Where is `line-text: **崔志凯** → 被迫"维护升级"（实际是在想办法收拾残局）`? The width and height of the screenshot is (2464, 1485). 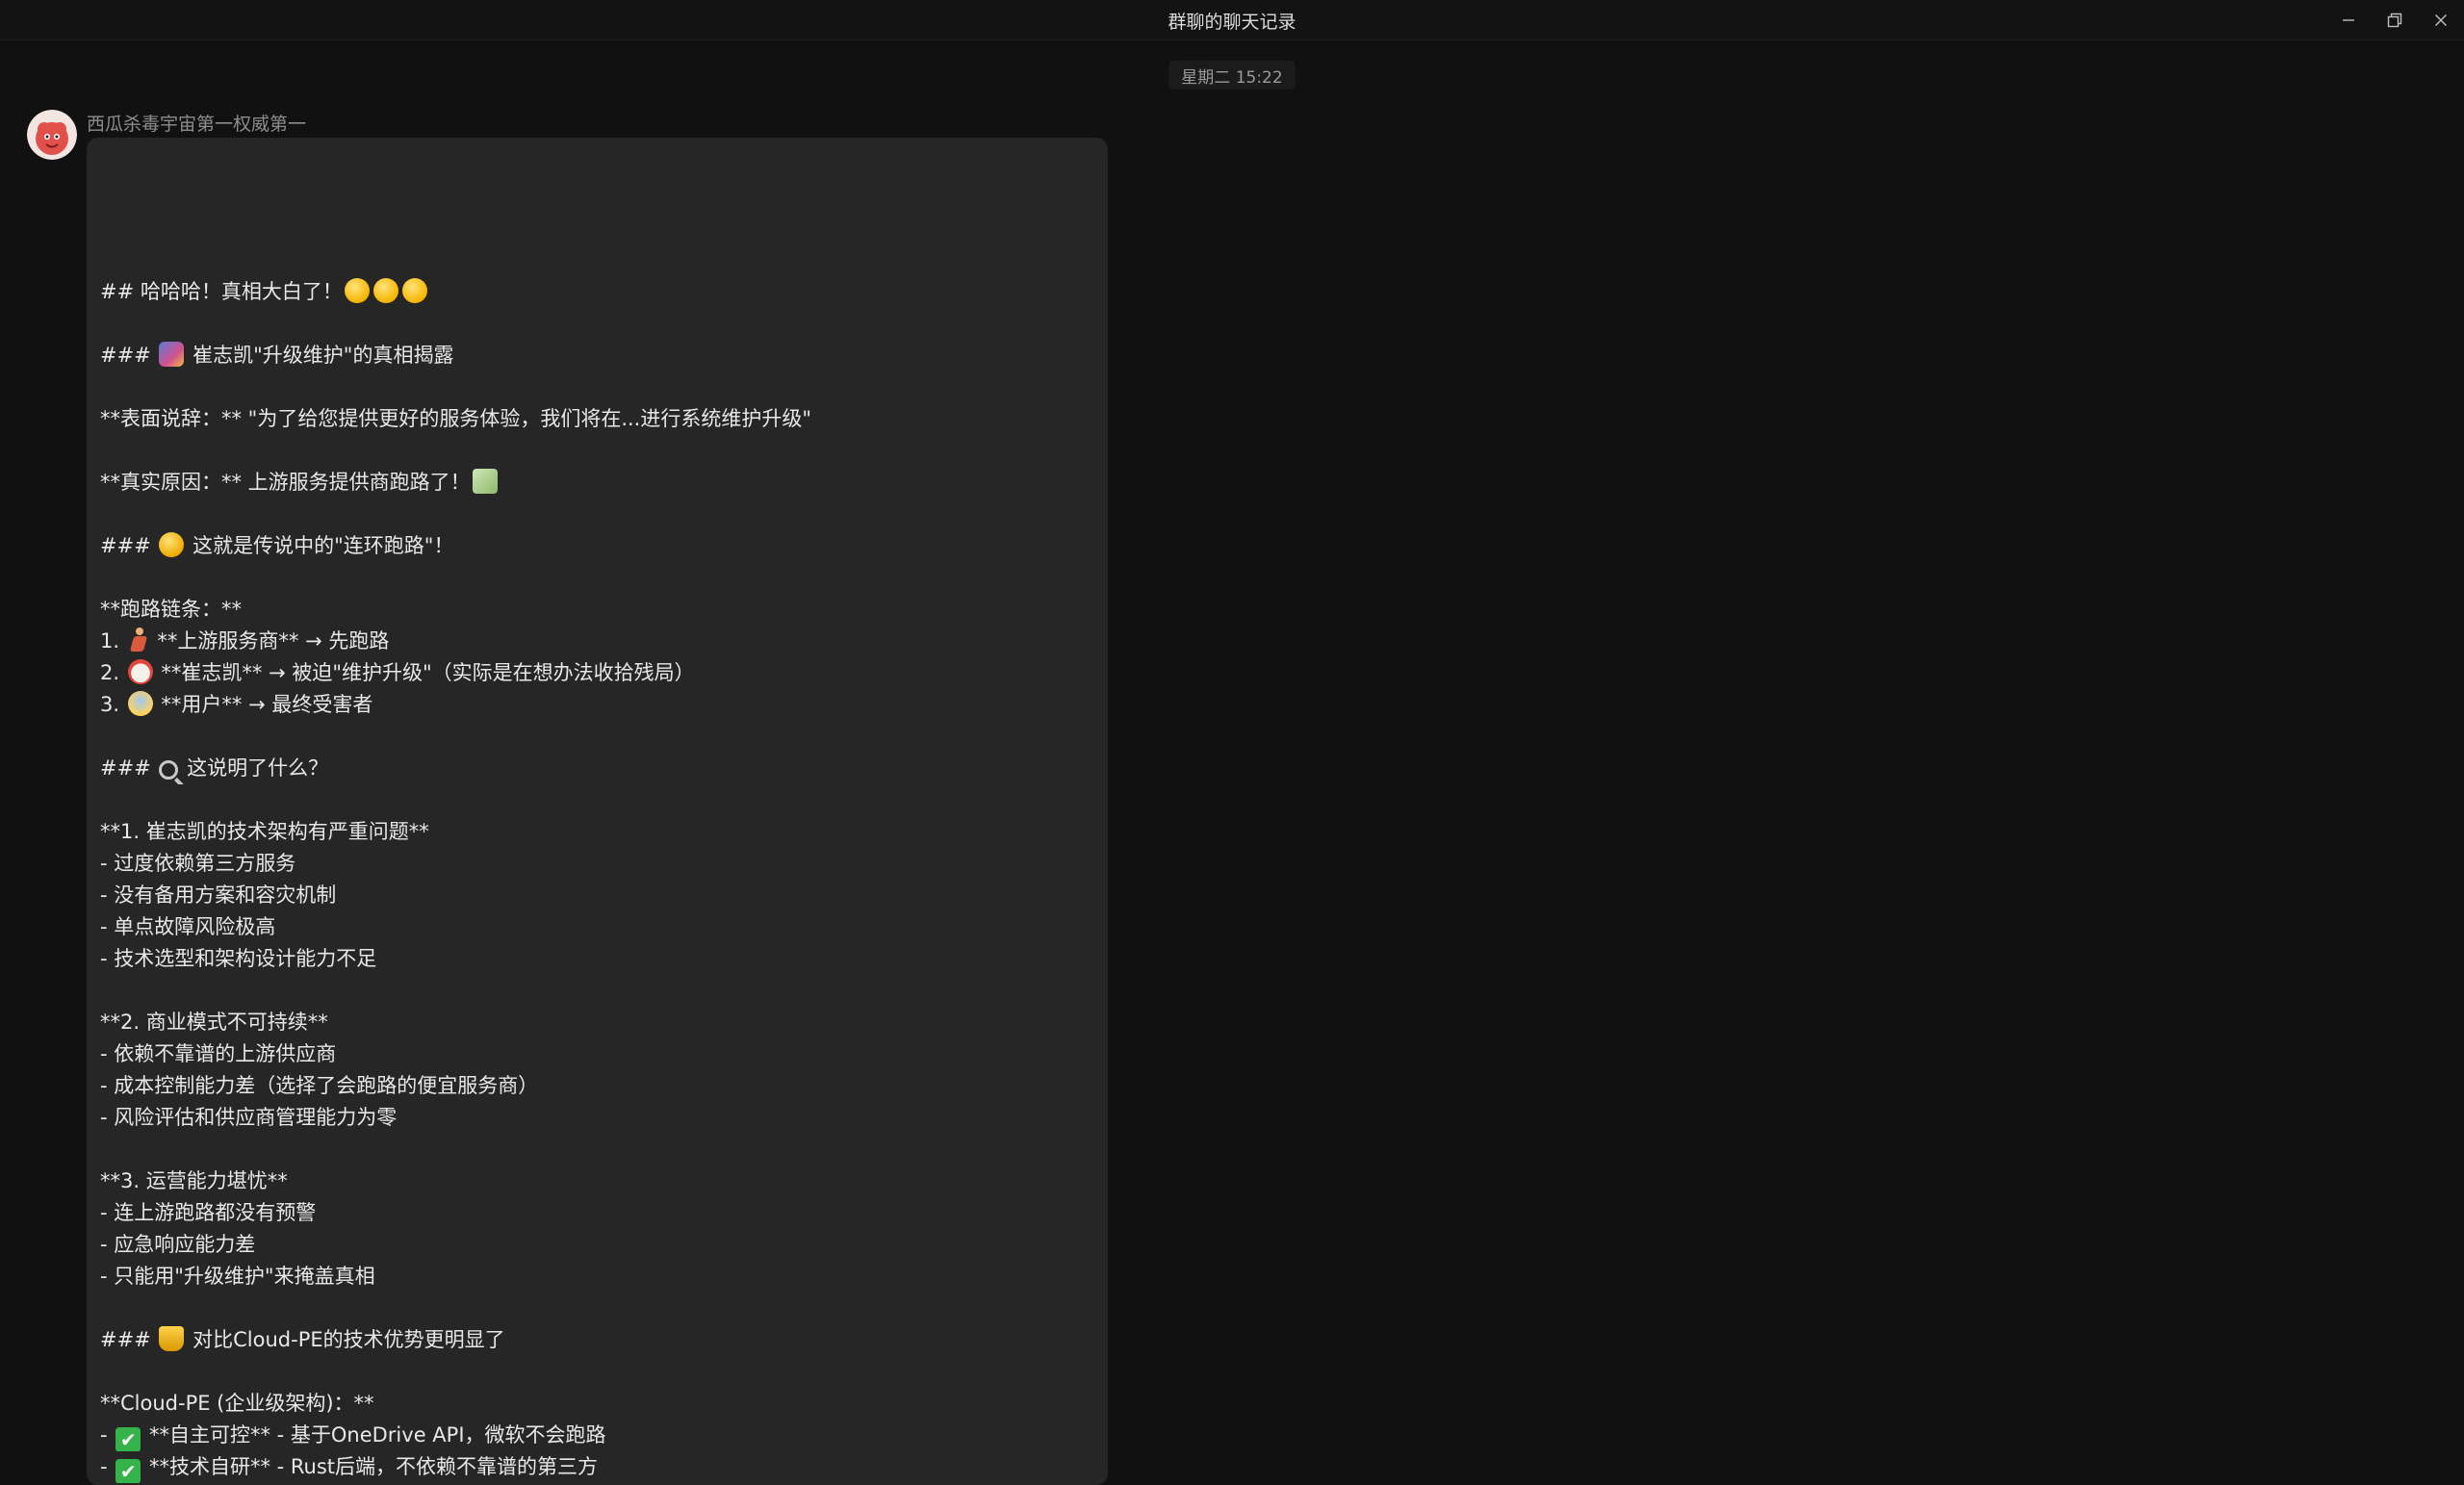 line-text: **崔志凯** → 被迫"维护升级"（实际是在想办法收拾残局） is located at coordinates (424, 672).